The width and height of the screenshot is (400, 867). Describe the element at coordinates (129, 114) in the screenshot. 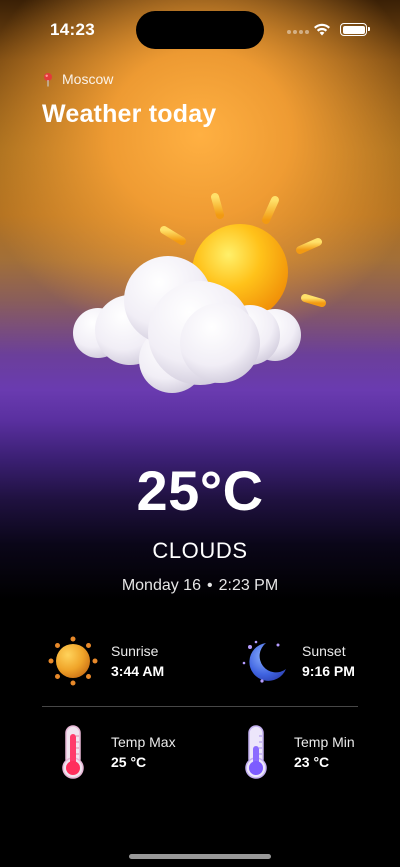

I see `page-title: Weather today` at that location.